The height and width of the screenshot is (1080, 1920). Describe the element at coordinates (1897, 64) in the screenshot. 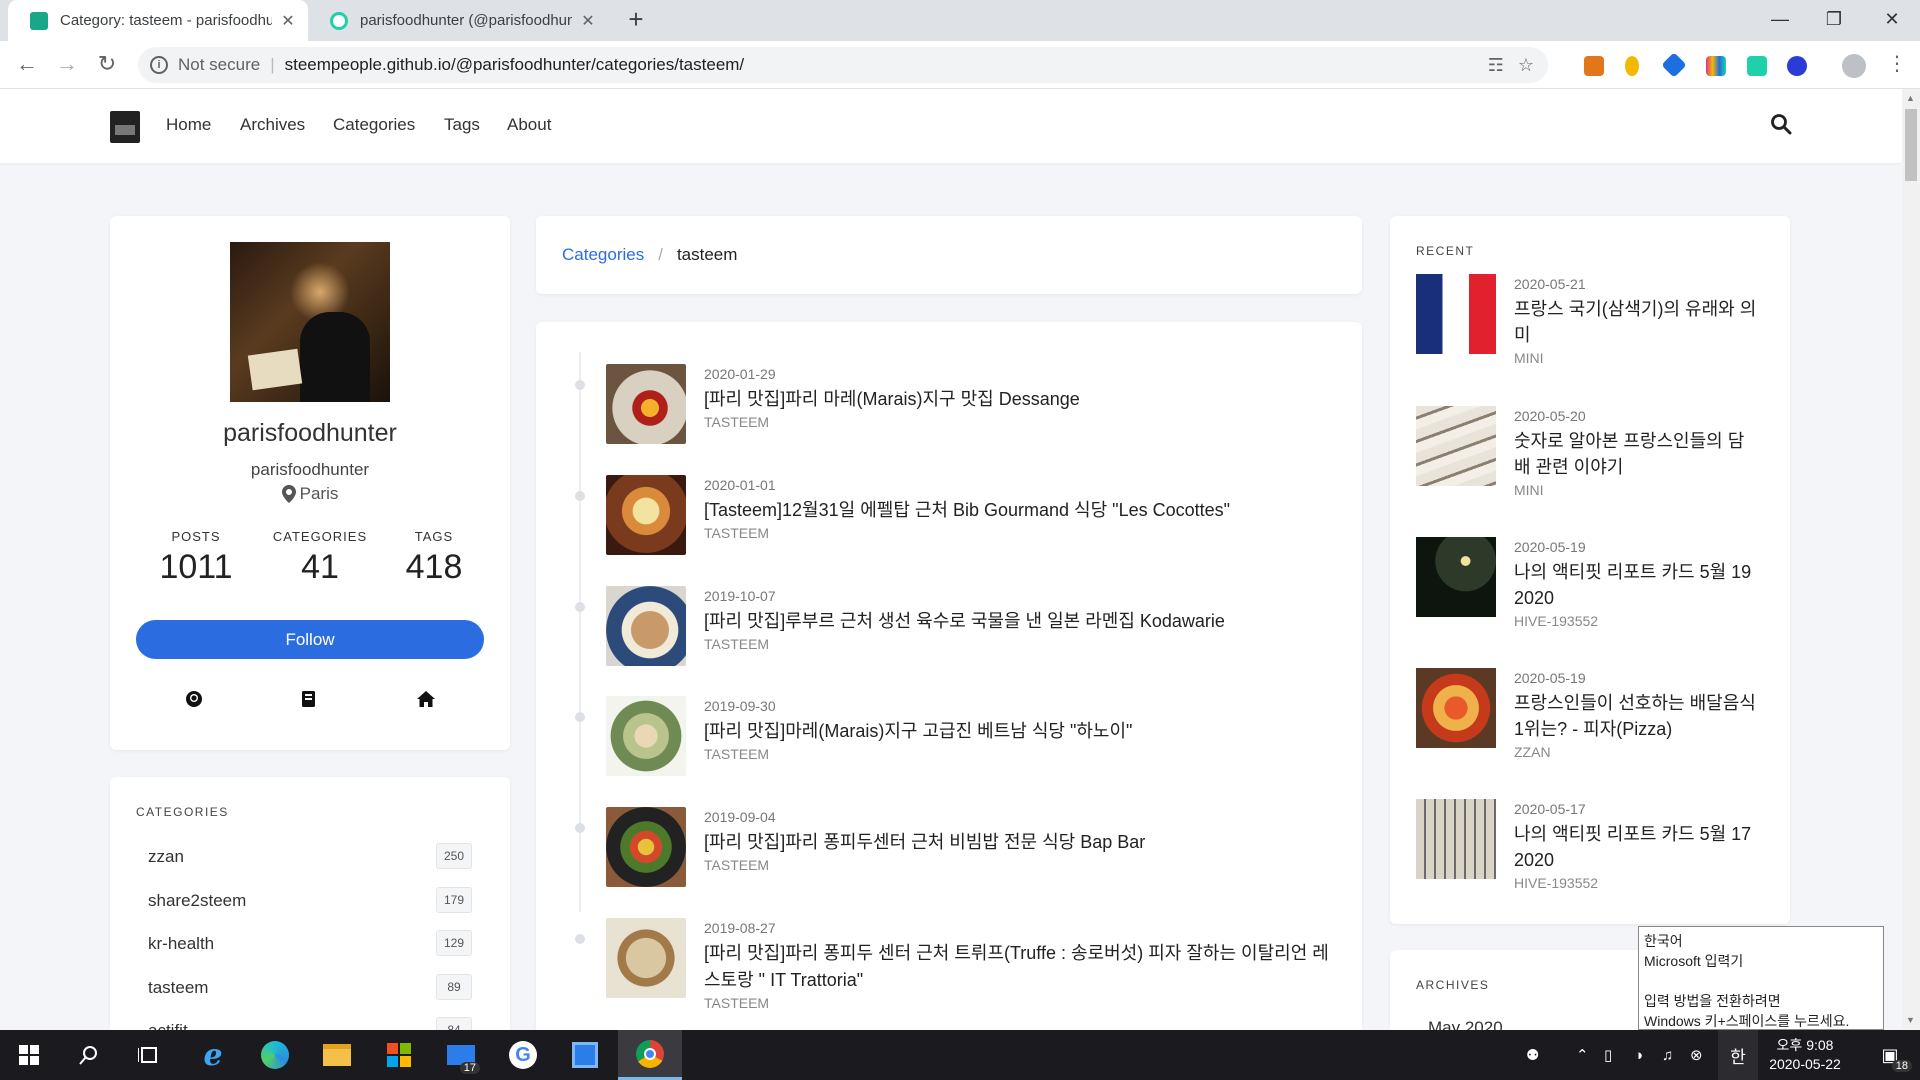

I see `menu-icon: ⋮` at that location.